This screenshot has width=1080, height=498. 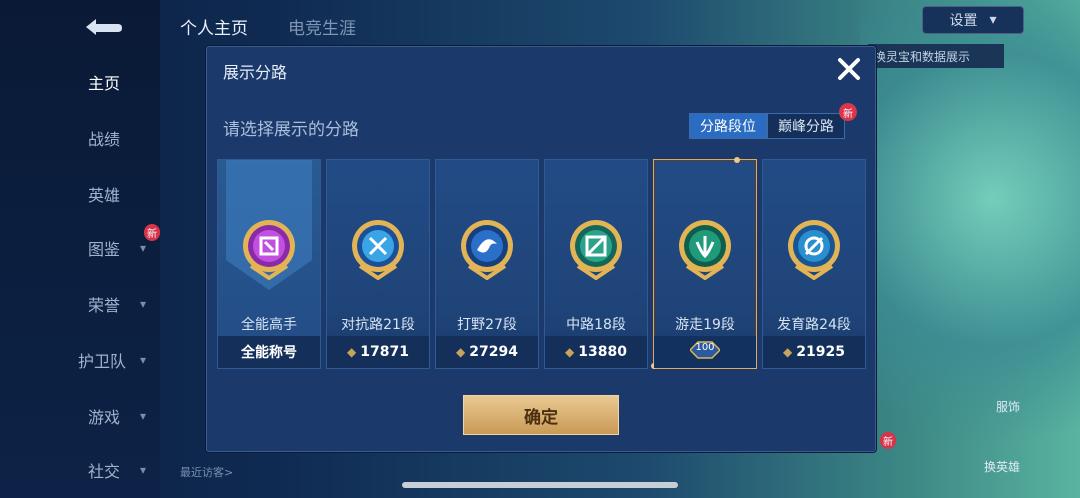 I want to click on sidebar-item-label: 英雄, so click(x=104, y=195).